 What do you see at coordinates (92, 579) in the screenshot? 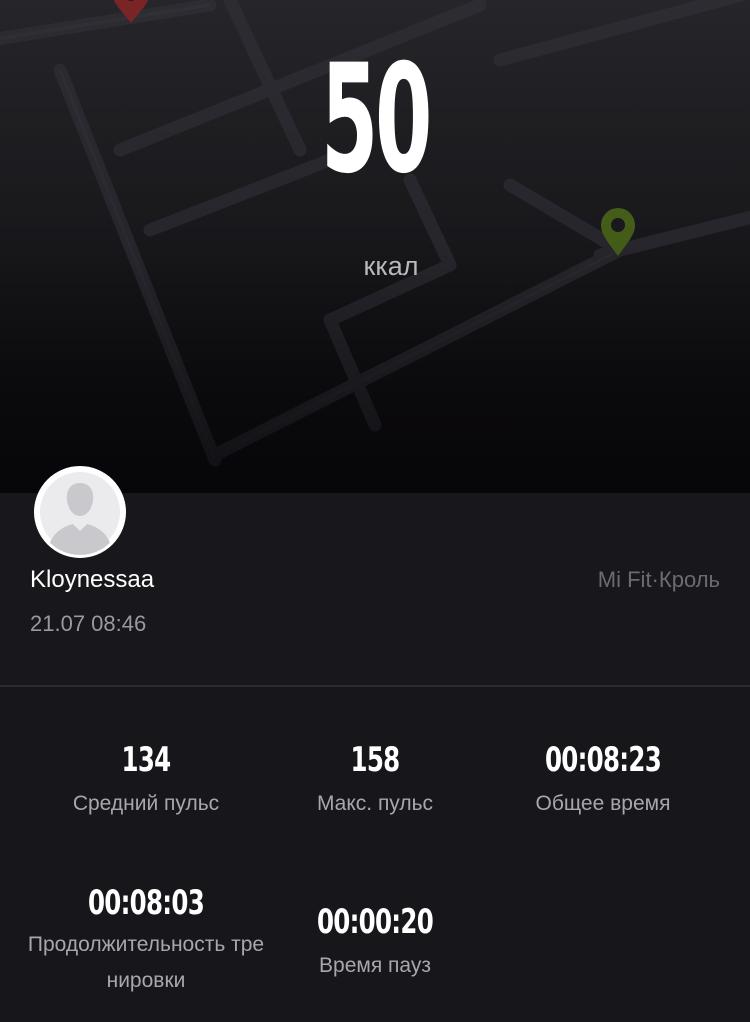
I see `username: Kloynessaa` at bounding box center [92, 579].